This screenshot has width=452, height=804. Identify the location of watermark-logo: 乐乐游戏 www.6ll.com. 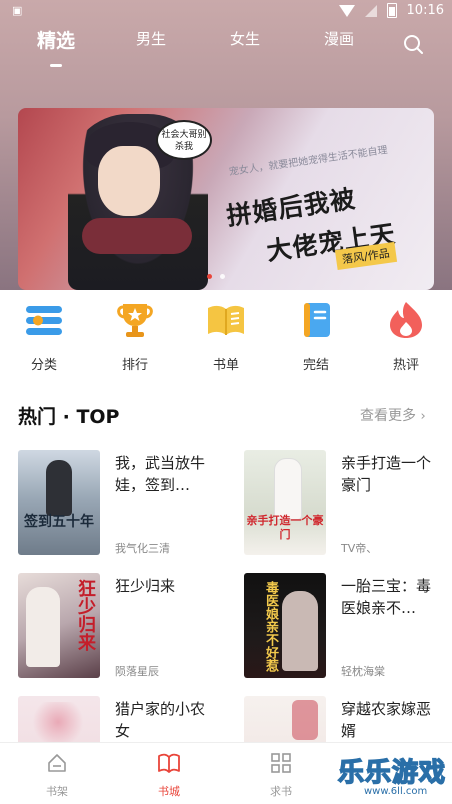
(393, 776).